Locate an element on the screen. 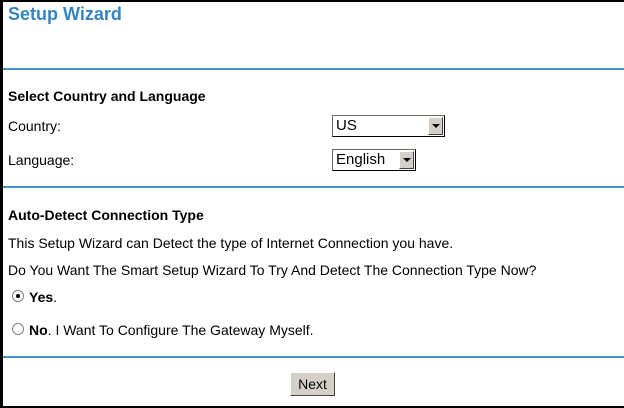  country-language-heading: Select Country and Language is located at coordinates (107, 96).